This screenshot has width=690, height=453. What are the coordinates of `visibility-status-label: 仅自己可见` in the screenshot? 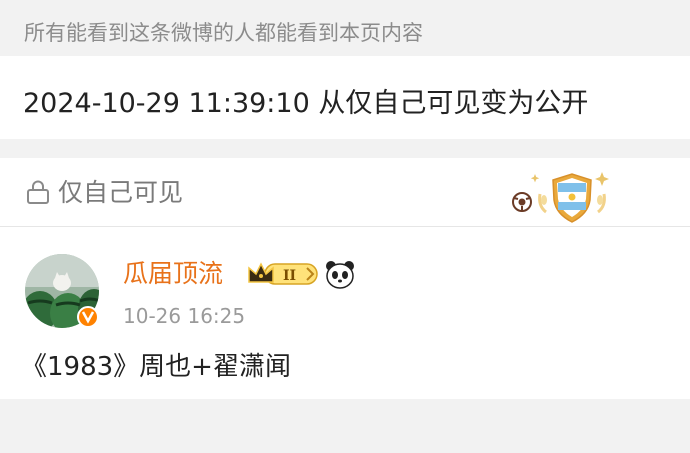 It's located at (121, 192).